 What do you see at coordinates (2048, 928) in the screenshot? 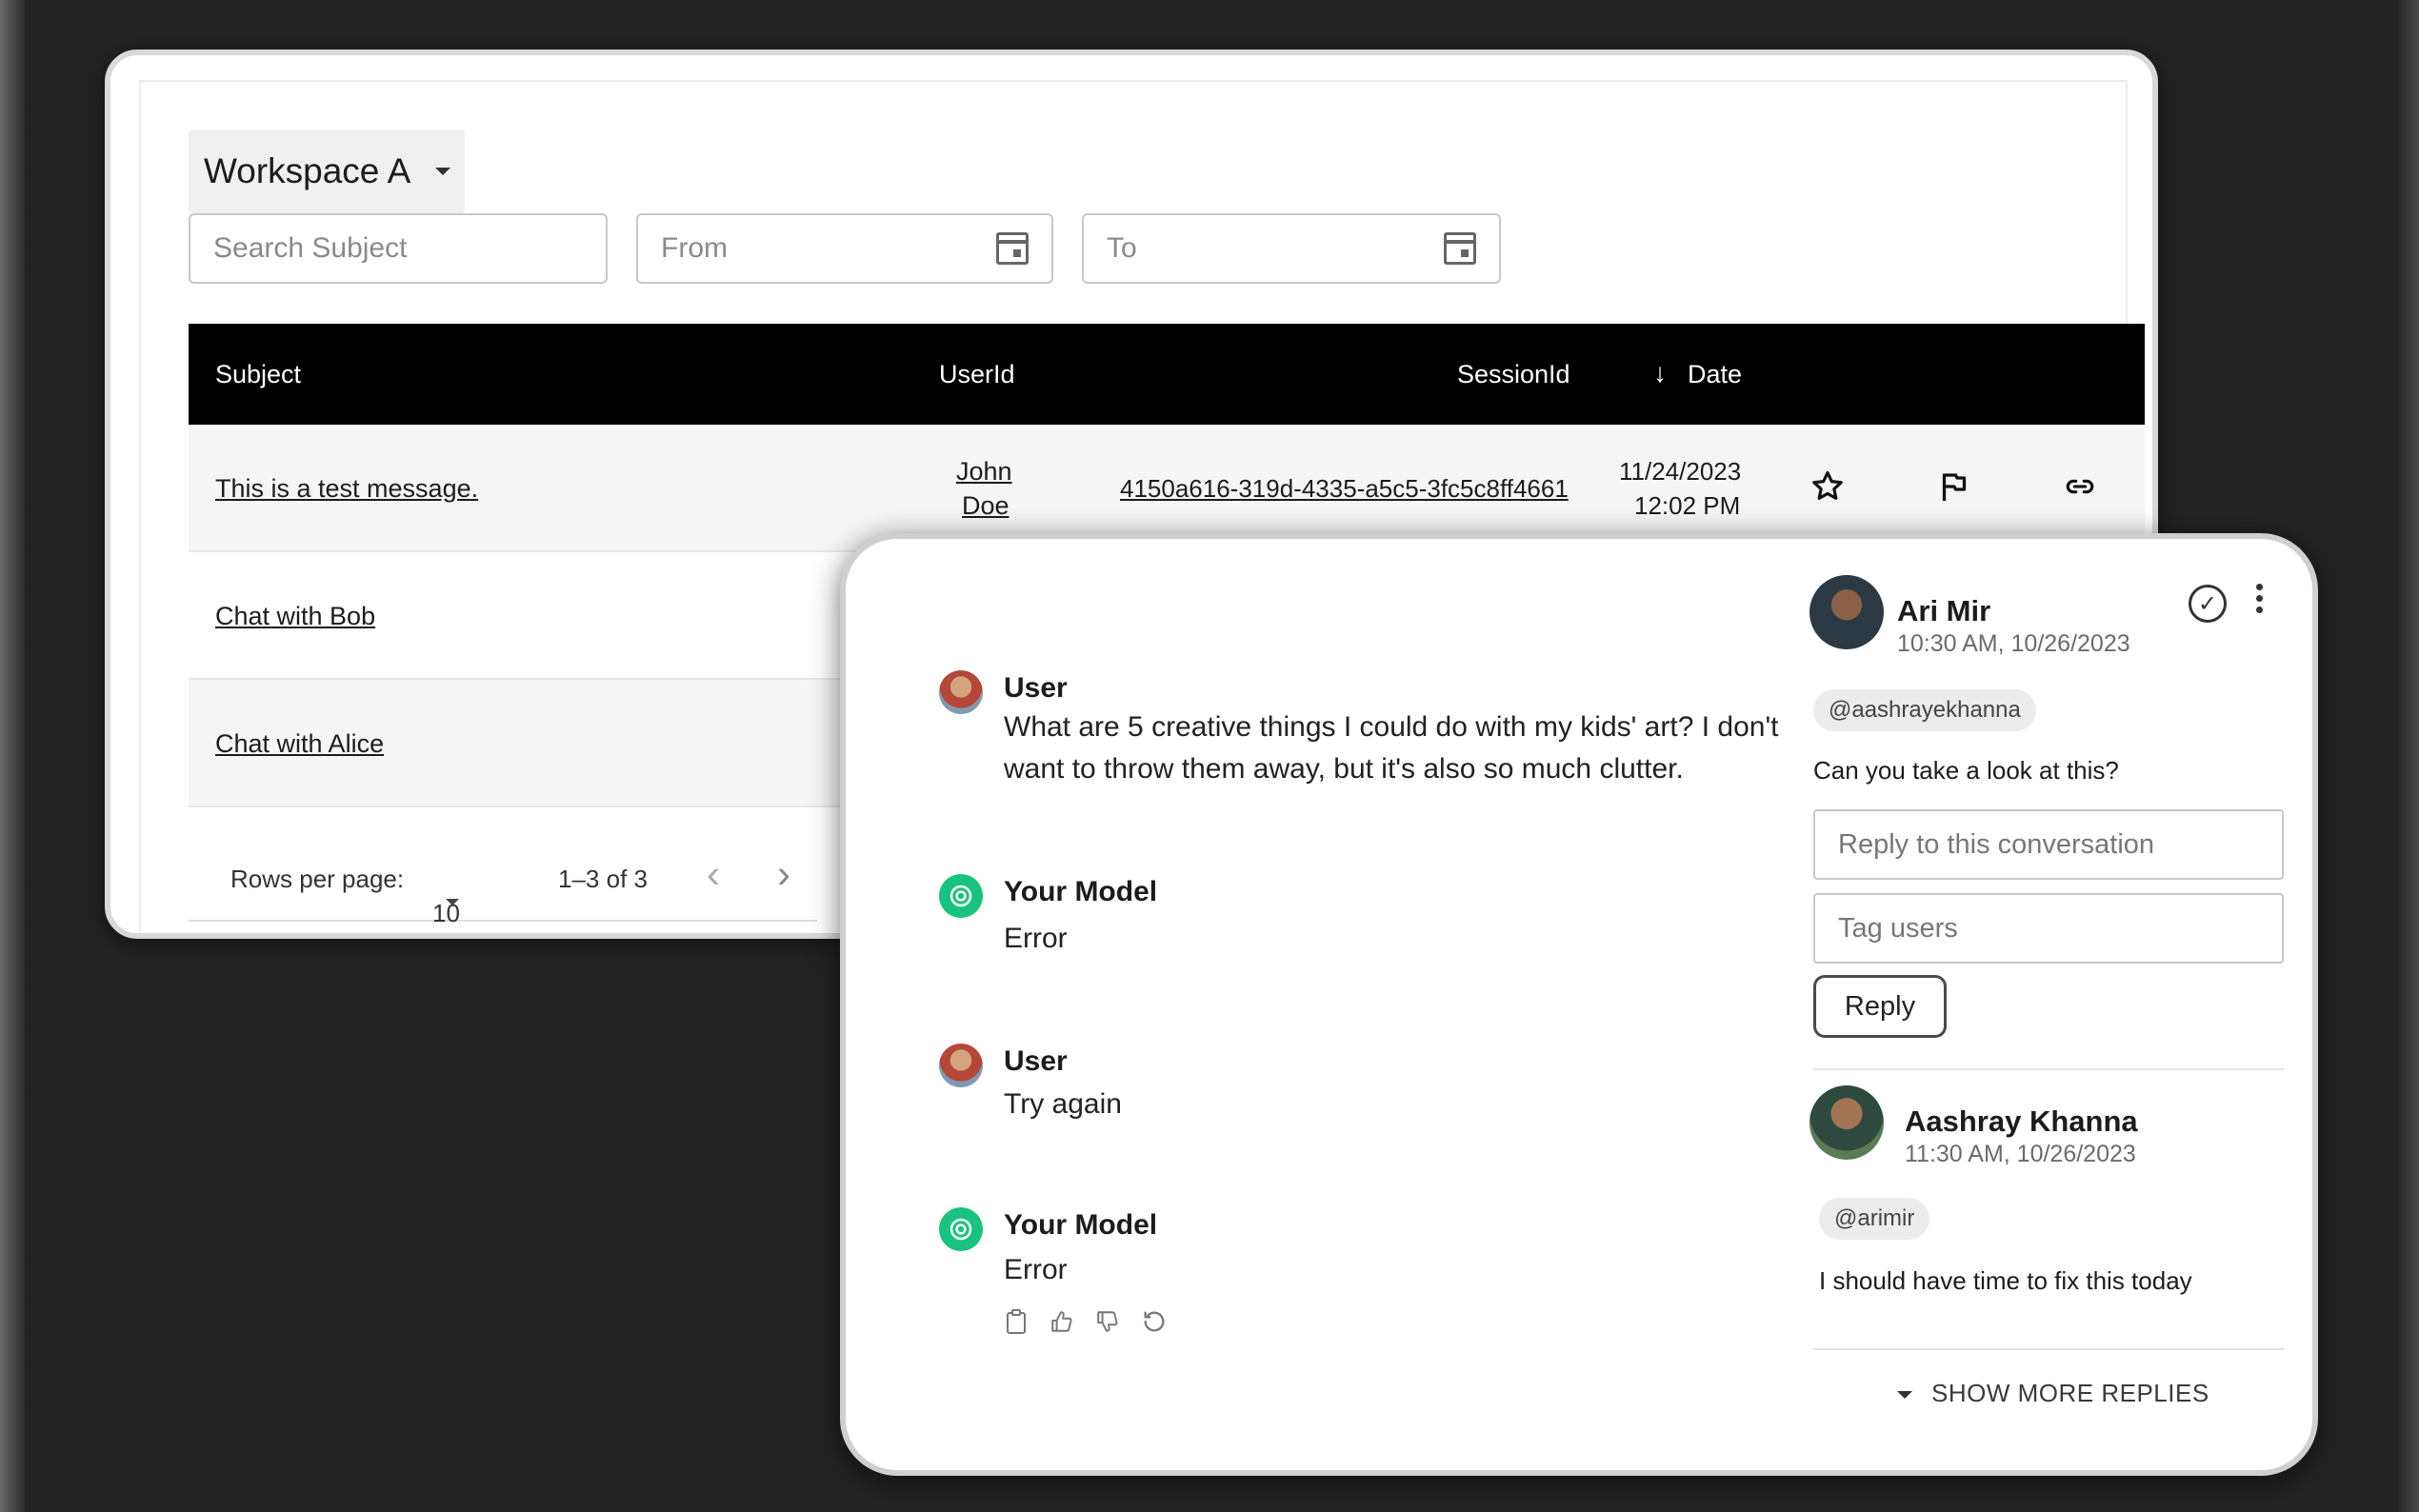
I see `tag-users-input: Tag users` at bounding box center [2048, 928].